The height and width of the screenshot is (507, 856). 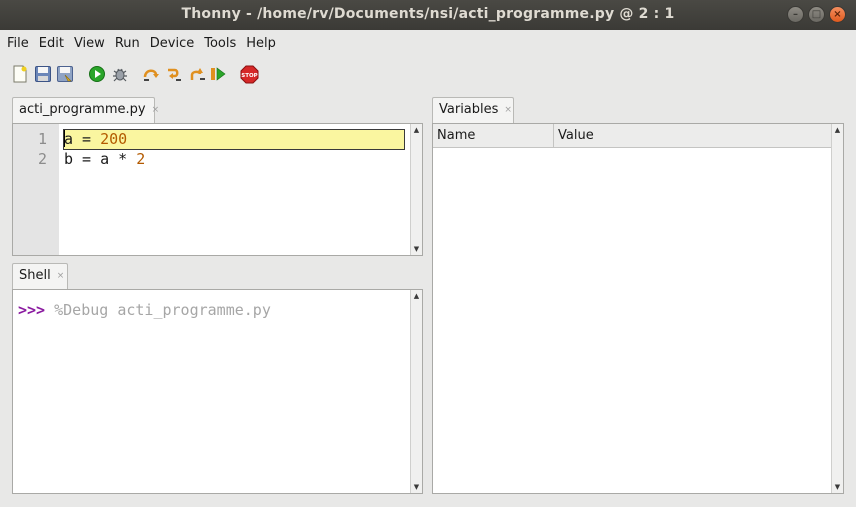 I want to click on shell-scrollbar: ▲ ▼, so click(x=416, y=391).